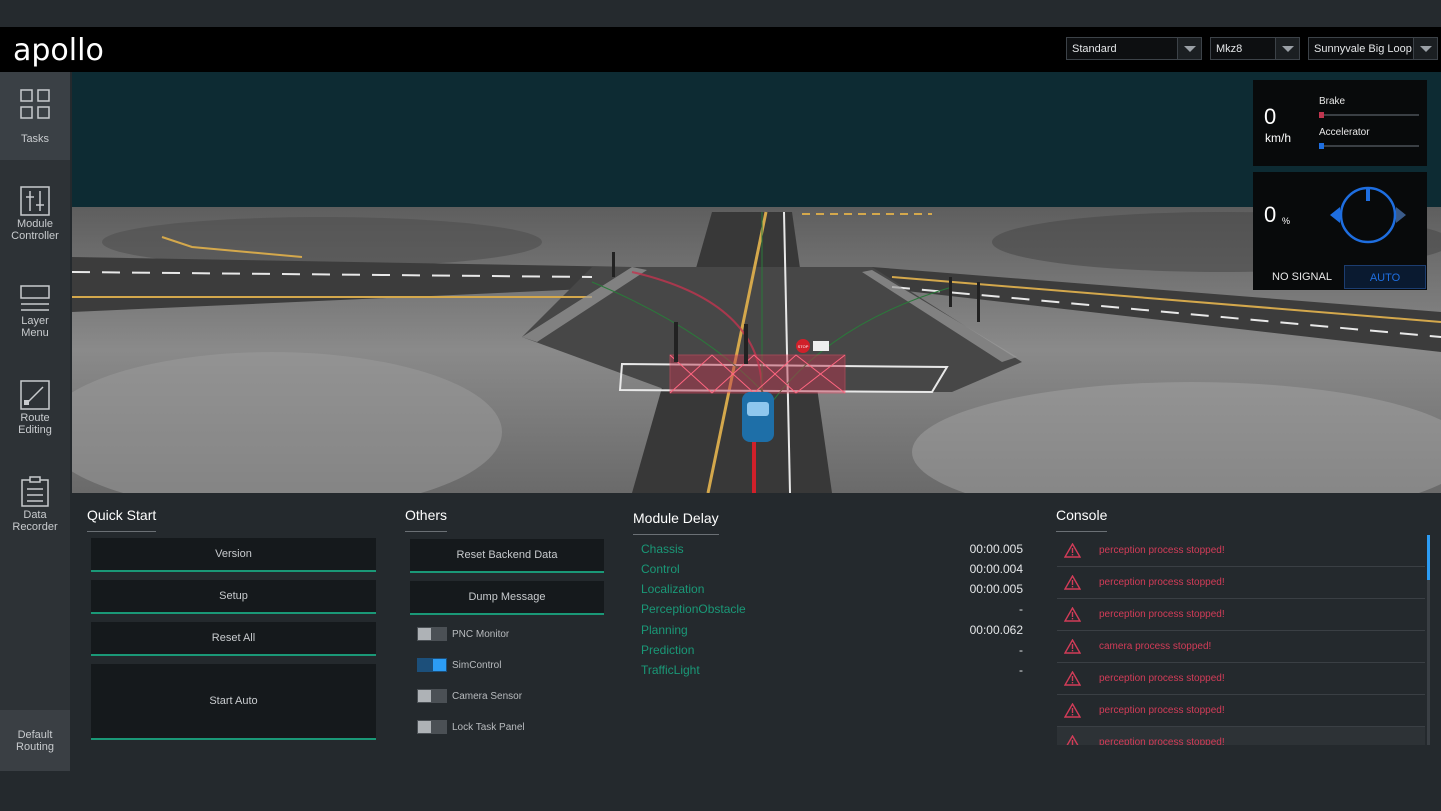  I want to click on header-bar: apollo Standard Mkz8 Sunnyvale Big Loop, so click(720, 49).